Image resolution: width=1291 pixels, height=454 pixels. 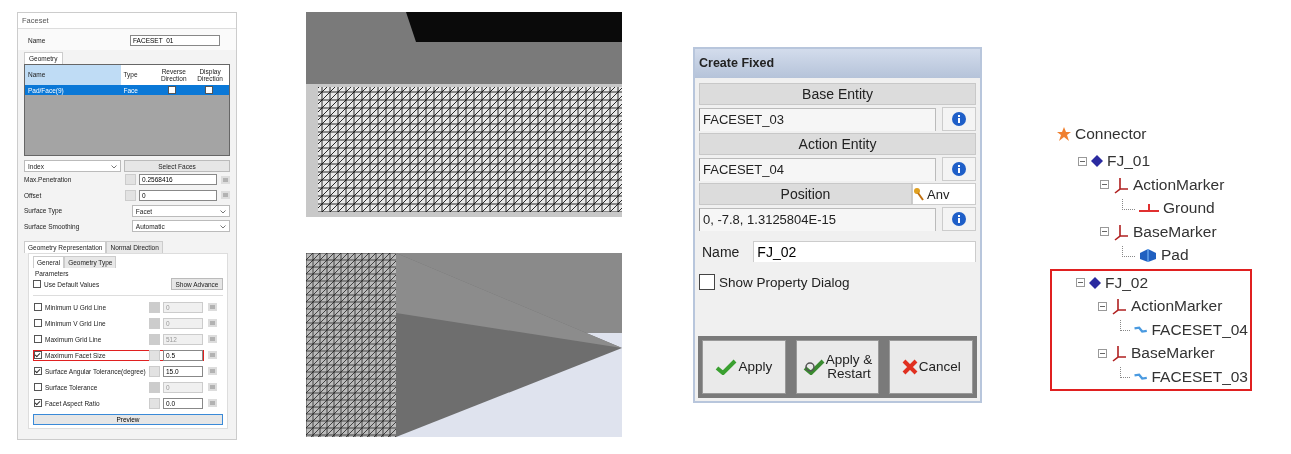 What do you see at coordinates (721, 251) in the screenshot?
I see `name-label: Name` at bounding box center [721, 251].